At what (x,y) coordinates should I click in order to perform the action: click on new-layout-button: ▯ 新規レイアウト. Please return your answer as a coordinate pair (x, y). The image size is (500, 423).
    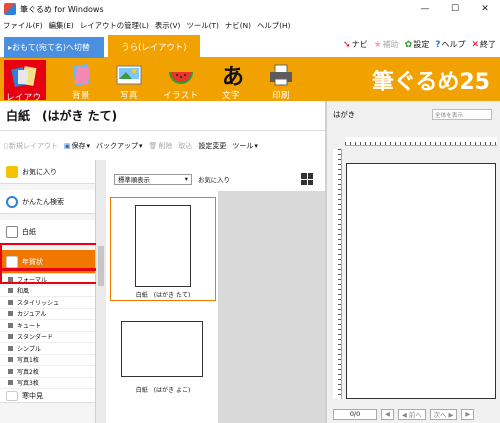
    Looking at the image, I should click on (31, 146).